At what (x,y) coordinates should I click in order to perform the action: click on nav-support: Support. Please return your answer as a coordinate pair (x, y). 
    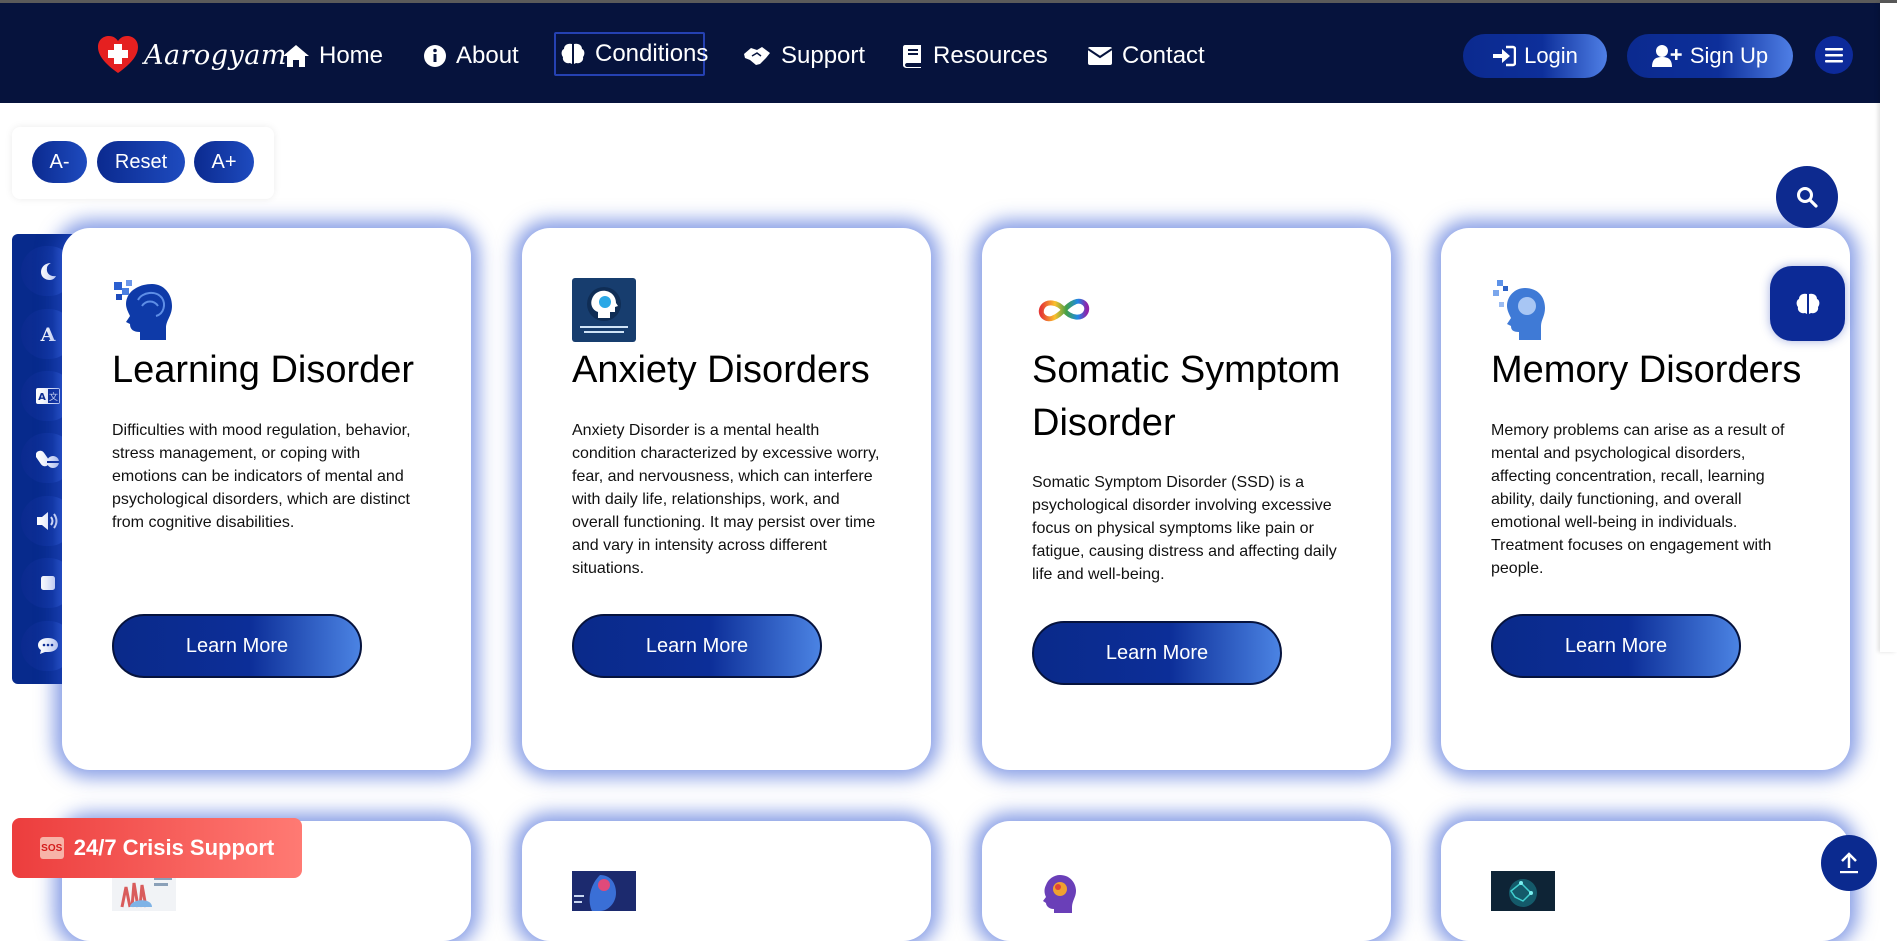
    Looking at the image, I should click on (803, 56).